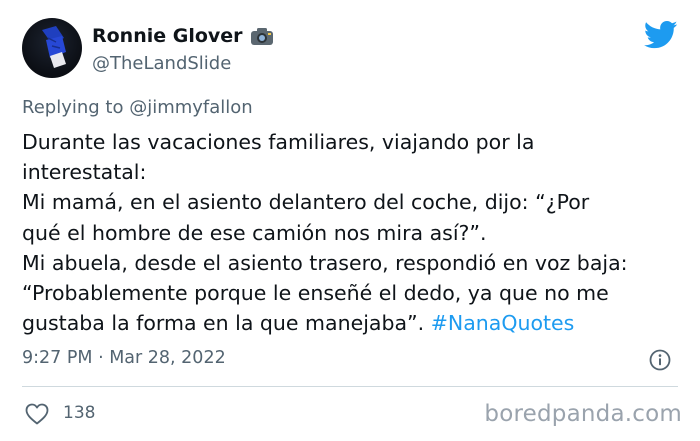 The height and width of the screenshot is (441, 700). Describe the element at coordinates (350, 386) in the screenshot. I see `divider` at that location.